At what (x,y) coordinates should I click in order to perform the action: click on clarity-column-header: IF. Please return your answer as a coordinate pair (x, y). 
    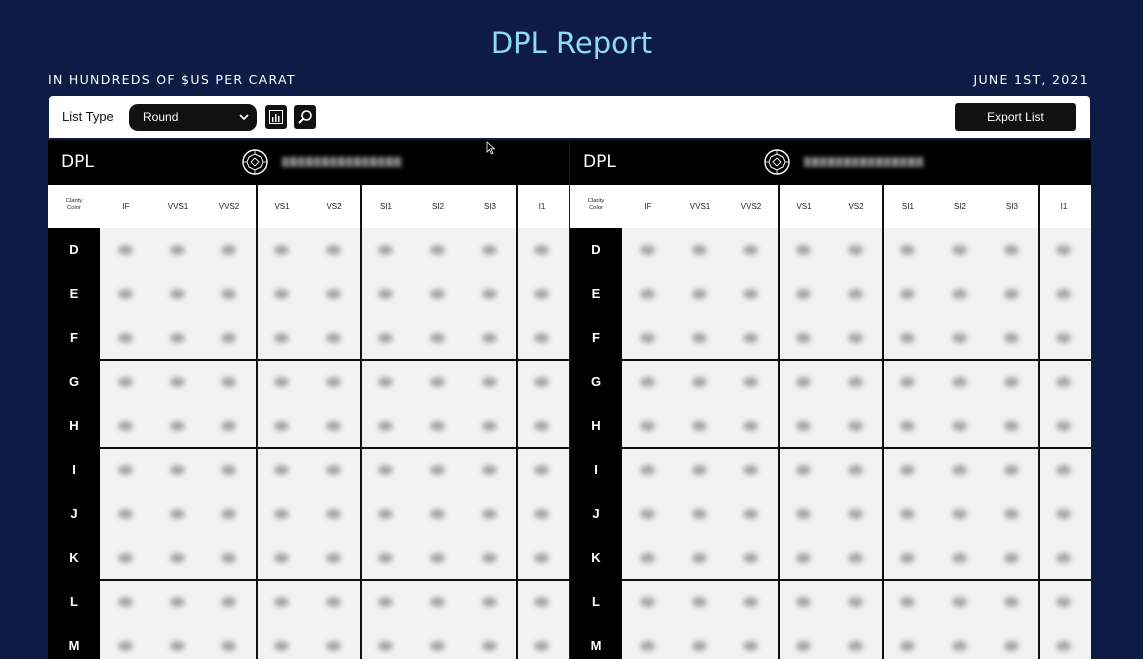
    Looking at the image, I should click on (648, 206).